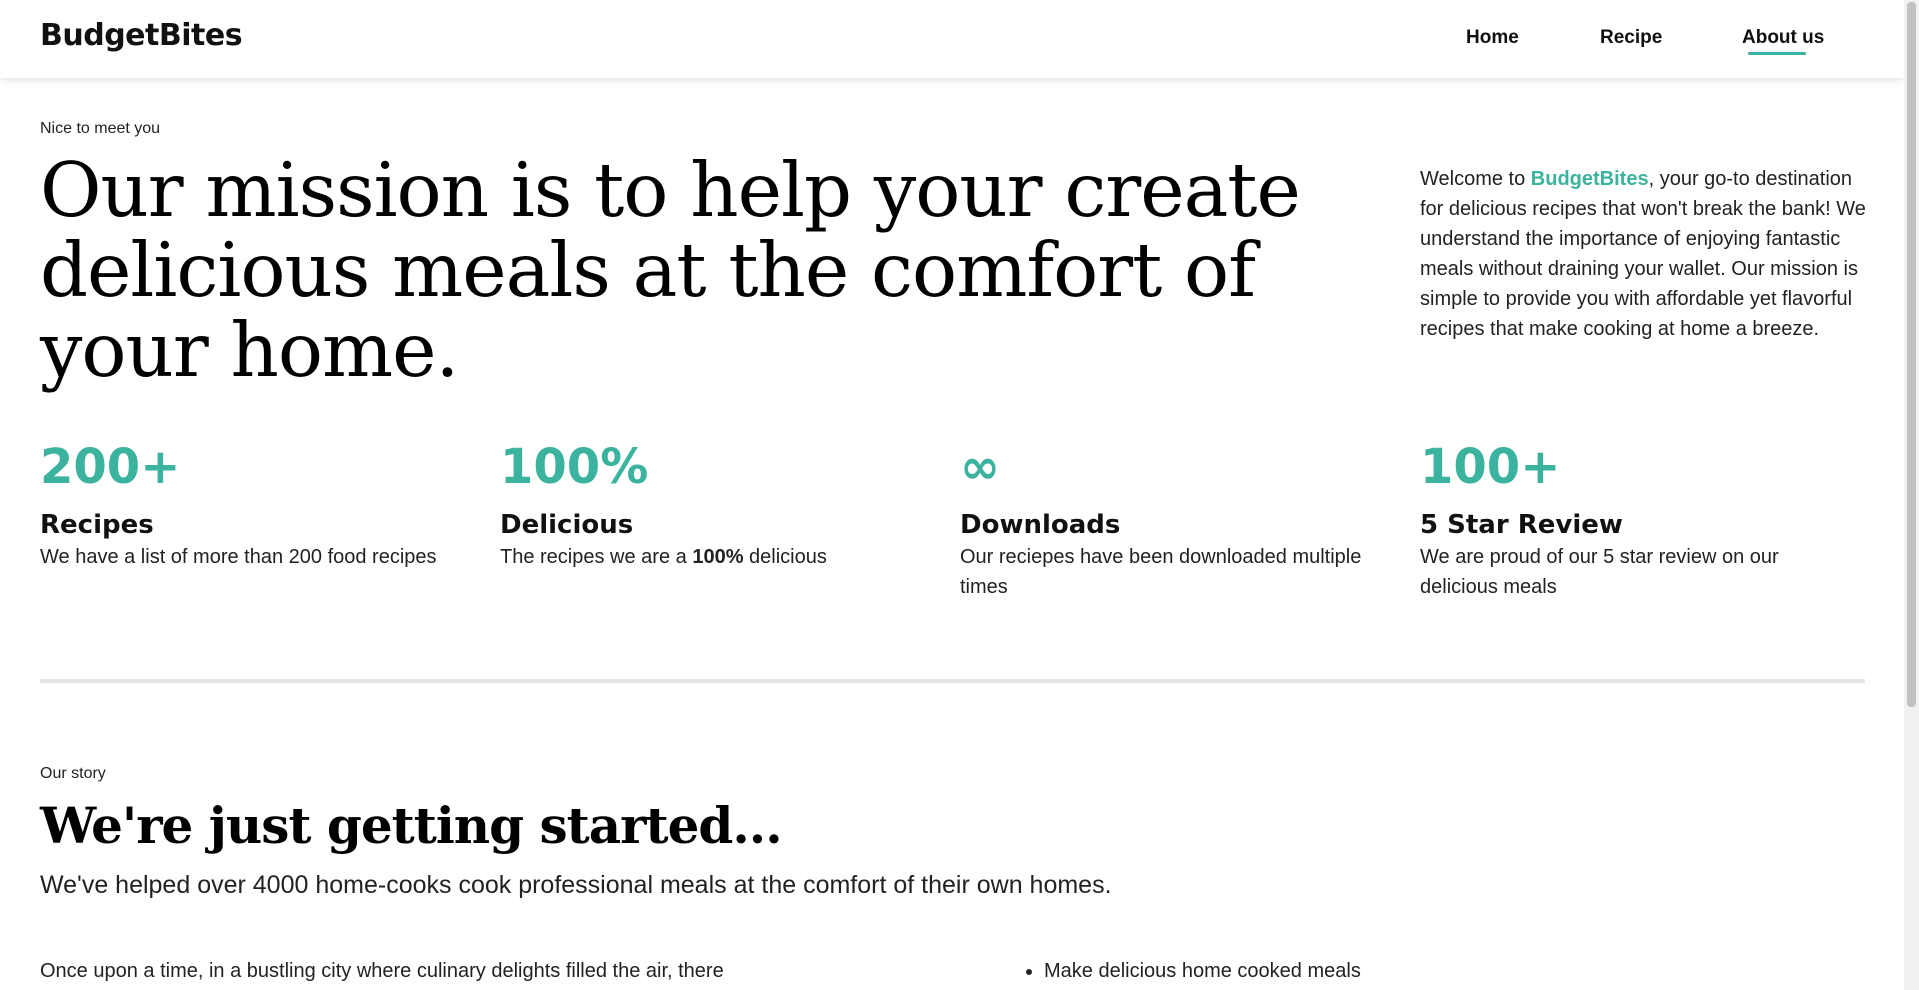 The image size is (1919, 990). I want to click on nav-home-link: Home, so click(1492, 38).